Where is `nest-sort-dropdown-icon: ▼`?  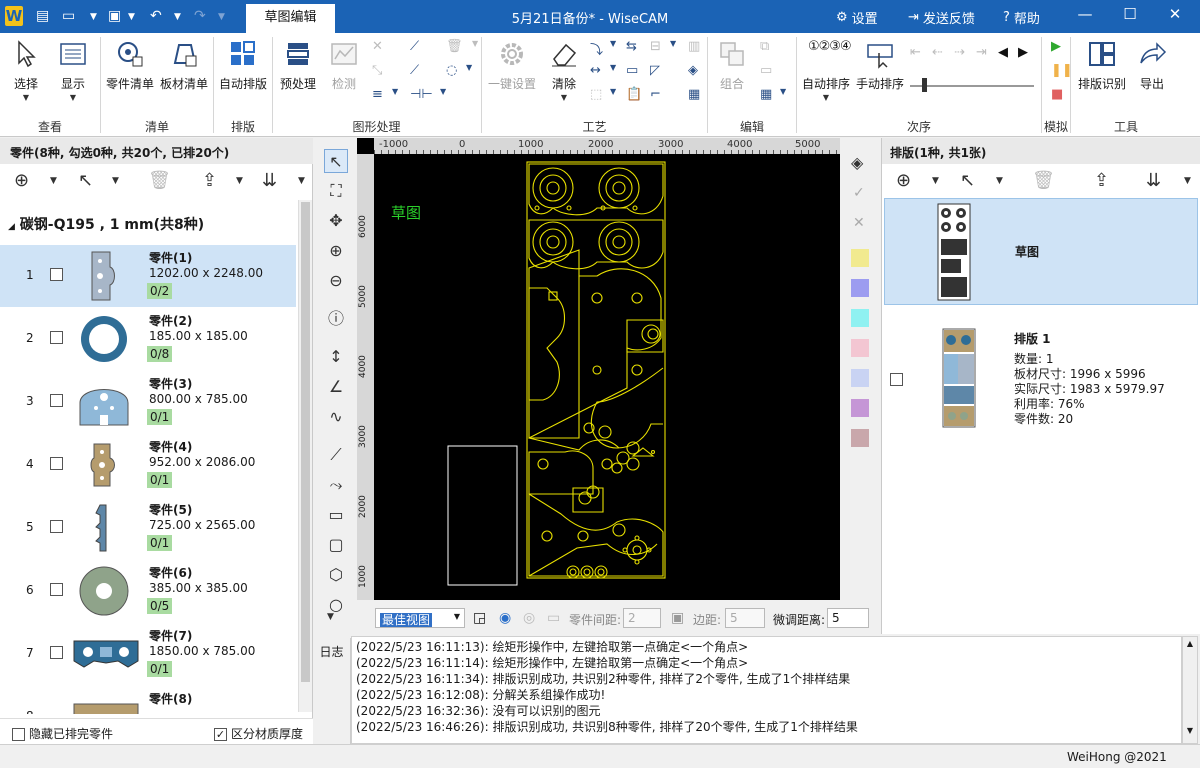 nest-sort-dropdown-icon: ▼ is located at coordinates (1187, 181).